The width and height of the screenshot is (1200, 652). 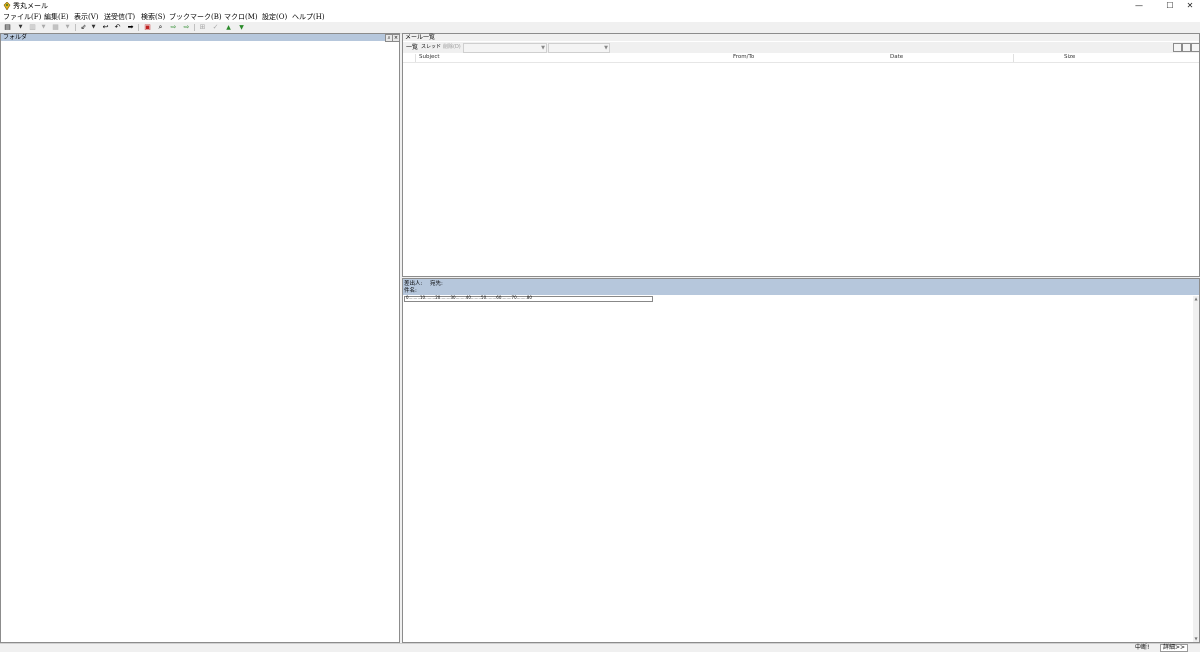 What do you see at coordinates (1170, 6) in the screenshot?
I see `maximize-button: ☐` at bounding box center [1170, 6].